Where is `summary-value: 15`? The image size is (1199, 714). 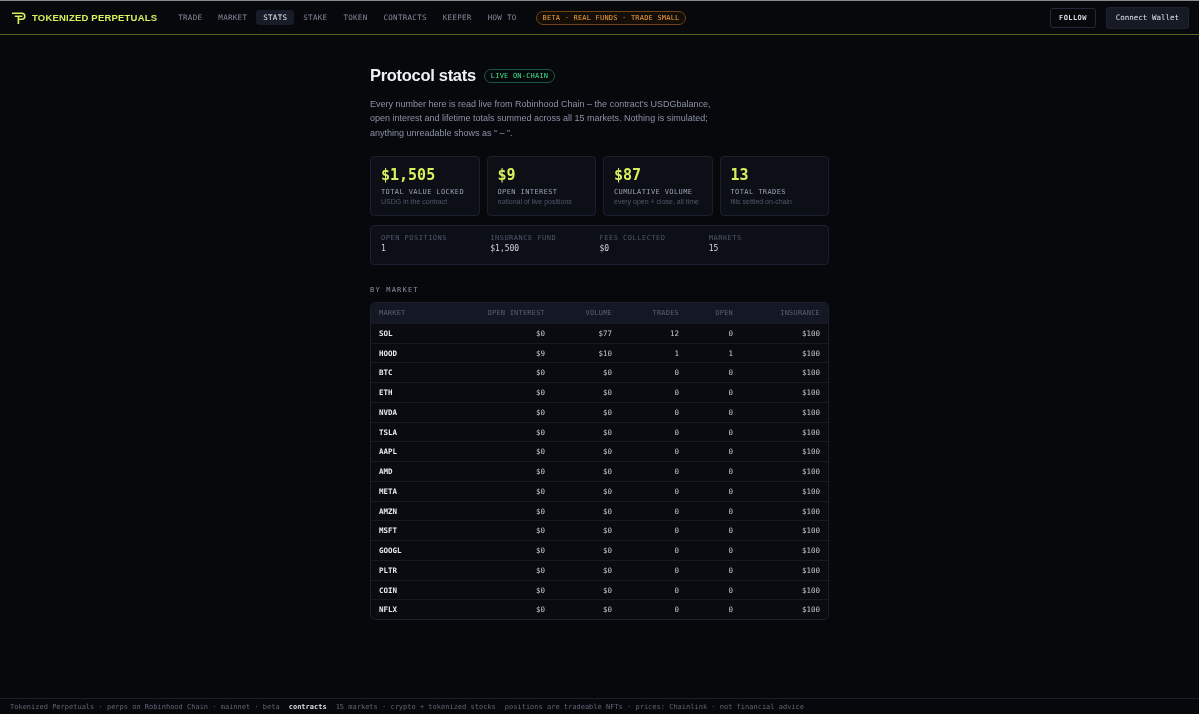 summary-value: 15 is located at coordinates (714, 248).